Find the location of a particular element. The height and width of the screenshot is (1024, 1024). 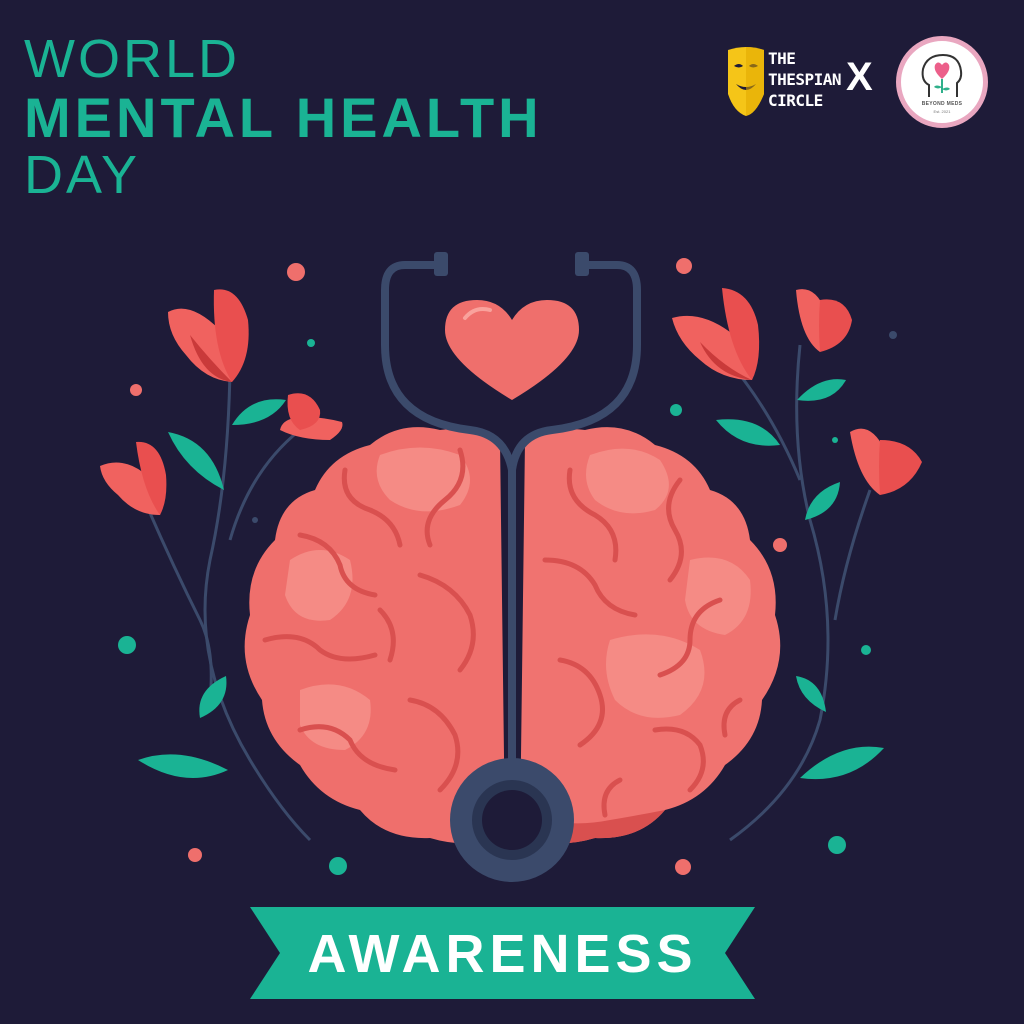

awareness-label: AWARENESS is located at coordinates (502, 954).